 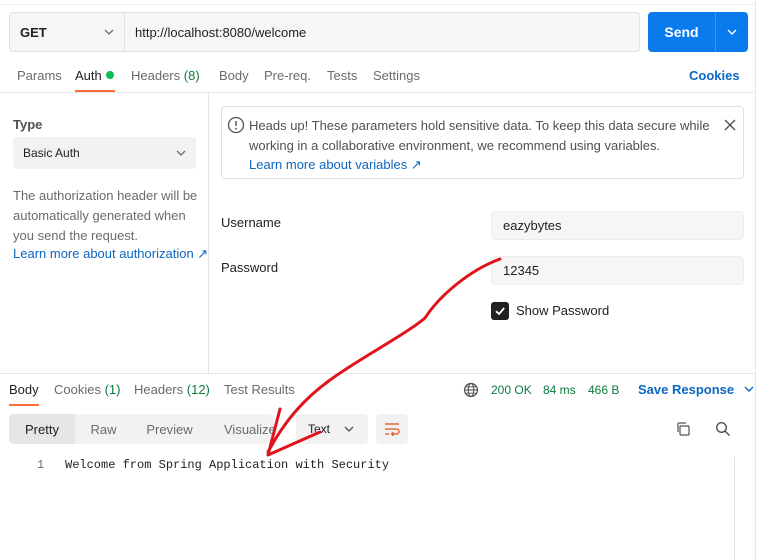 What do you see at coordinates (208, 233) in the screenshot?
I see `panel-divider` at bounding box center [208, 233].